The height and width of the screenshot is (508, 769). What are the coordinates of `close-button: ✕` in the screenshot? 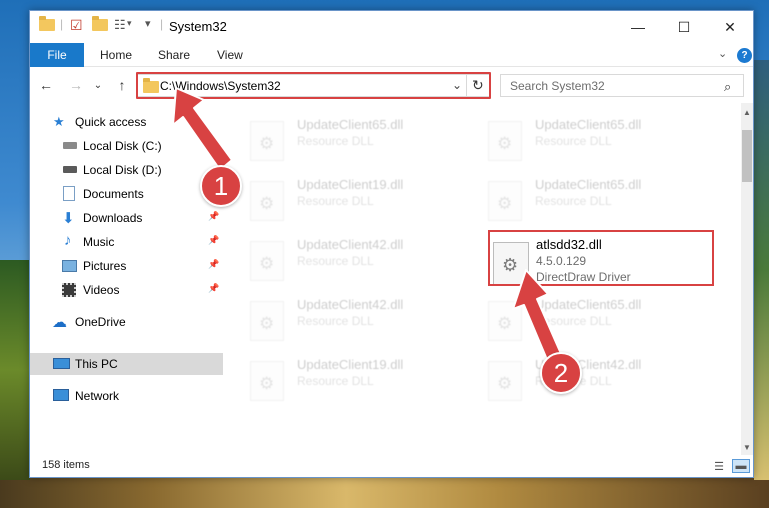 It's located at (730, 27).